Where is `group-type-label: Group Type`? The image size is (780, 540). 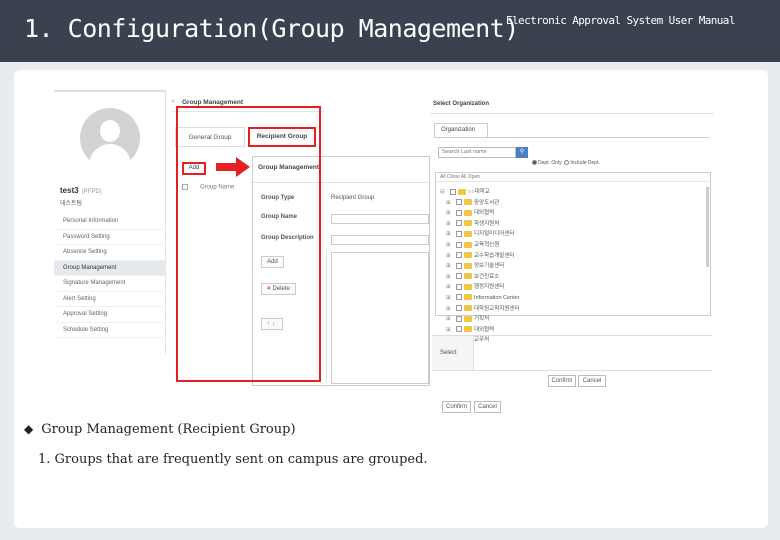 group-type-label: Group Type is located at coordinates (278, 198).